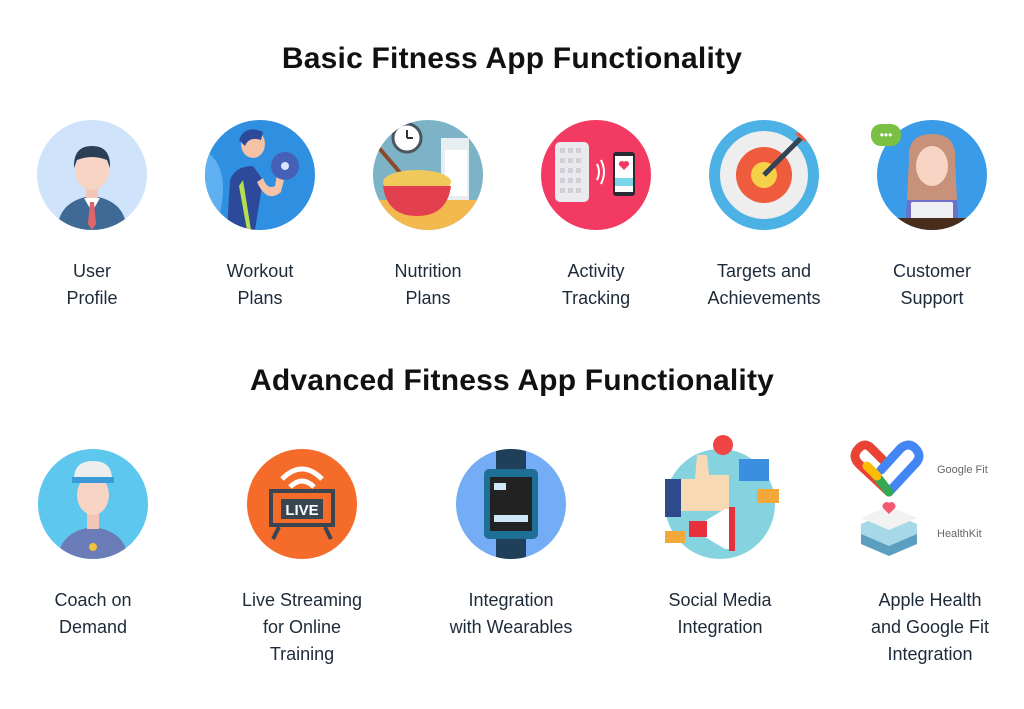  Describe the element at coordinates (764, 271) in the screenshot. I see `label-line-1: Targets and` at that location.